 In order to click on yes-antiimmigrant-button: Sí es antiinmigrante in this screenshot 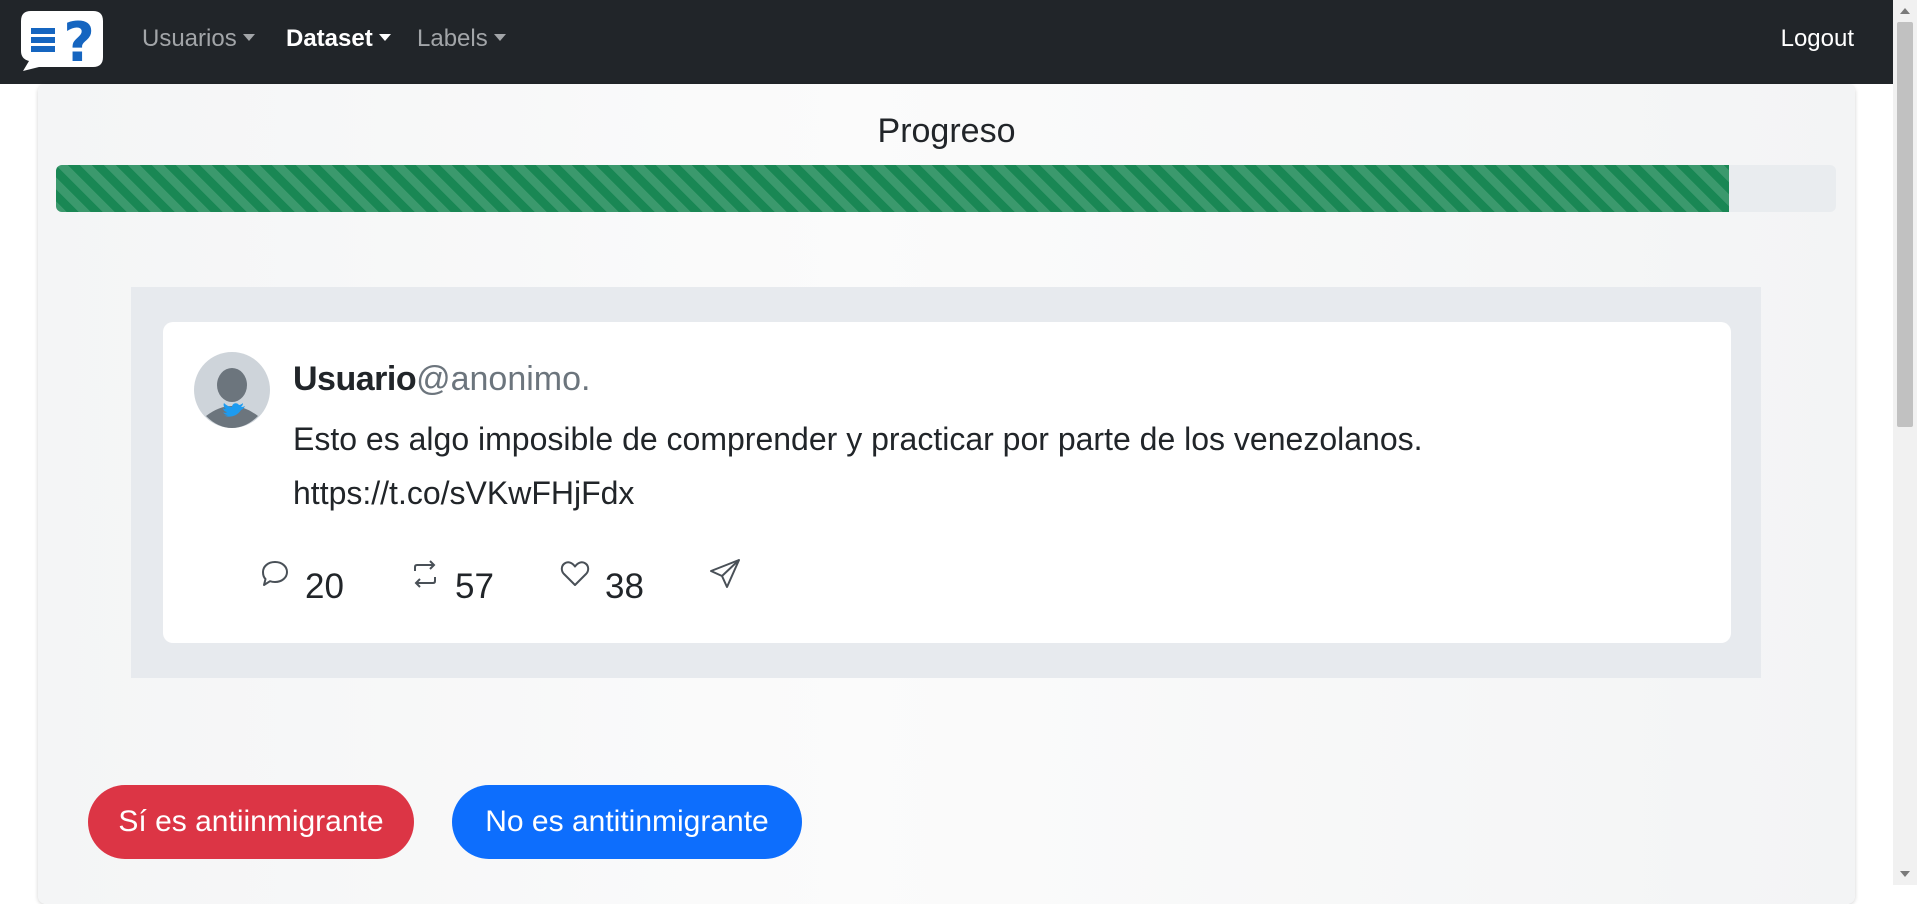, I will do `click(251, 822)`.